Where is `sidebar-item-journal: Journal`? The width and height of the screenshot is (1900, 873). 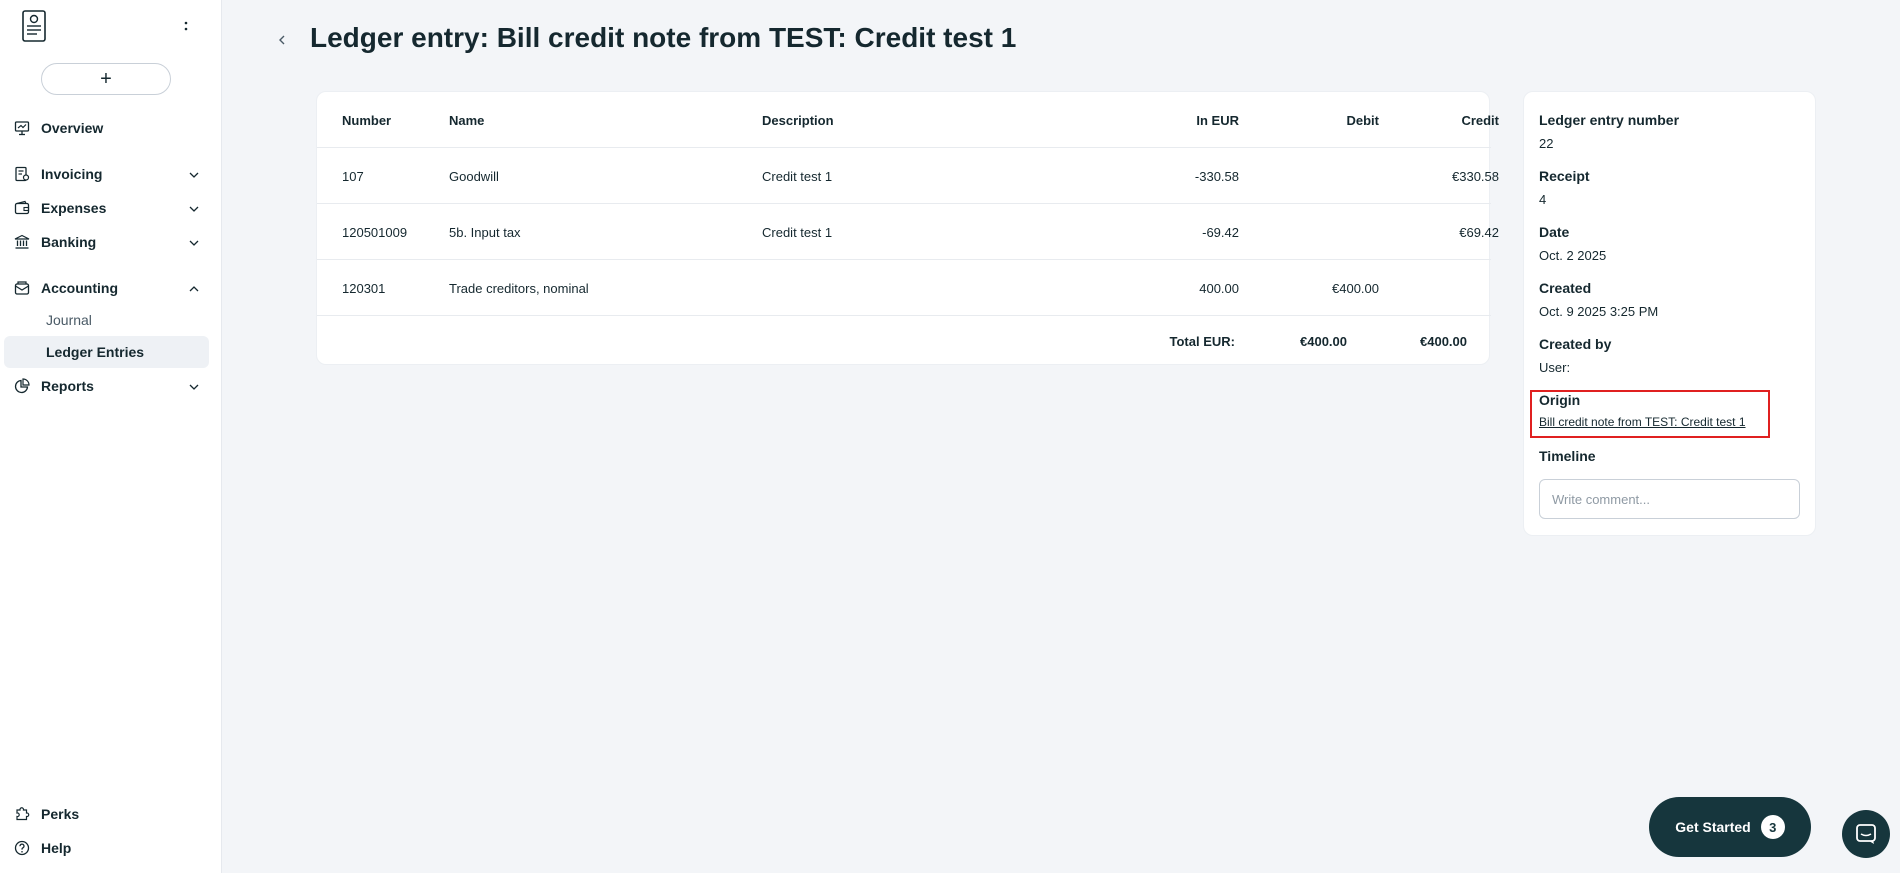 sidebar-item-journal: Journal is located at coordinates (106, 320).